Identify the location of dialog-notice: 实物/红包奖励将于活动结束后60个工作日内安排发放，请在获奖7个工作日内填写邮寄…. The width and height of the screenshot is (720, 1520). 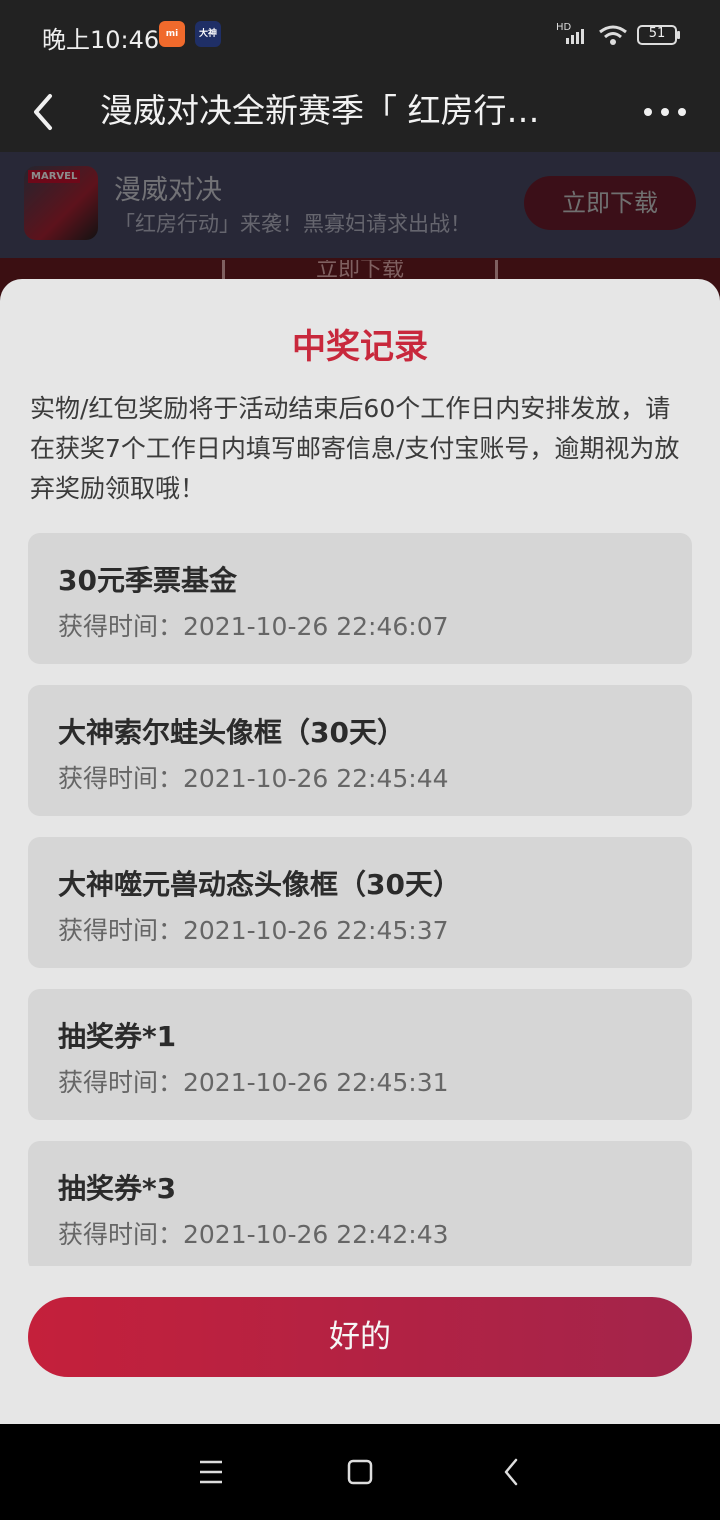
(355, 448).